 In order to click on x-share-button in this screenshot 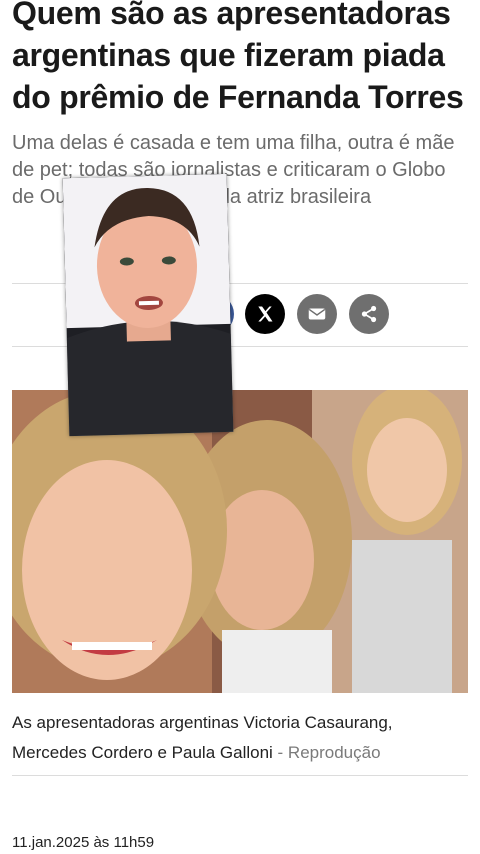, I will do `click(265, 314)`.